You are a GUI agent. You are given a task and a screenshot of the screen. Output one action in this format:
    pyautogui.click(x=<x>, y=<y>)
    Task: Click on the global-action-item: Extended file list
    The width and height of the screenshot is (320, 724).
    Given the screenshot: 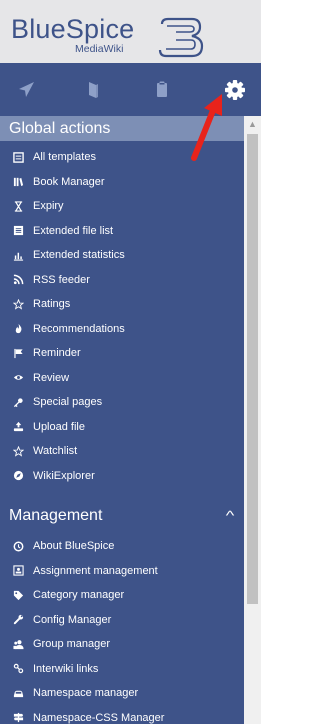 What is the action you would take?
    pyautogui.click(x=122, y=231)
    